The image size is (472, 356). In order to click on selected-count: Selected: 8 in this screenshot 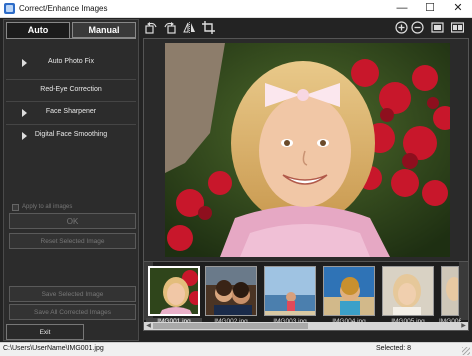, I will do `click(394, 348)`.